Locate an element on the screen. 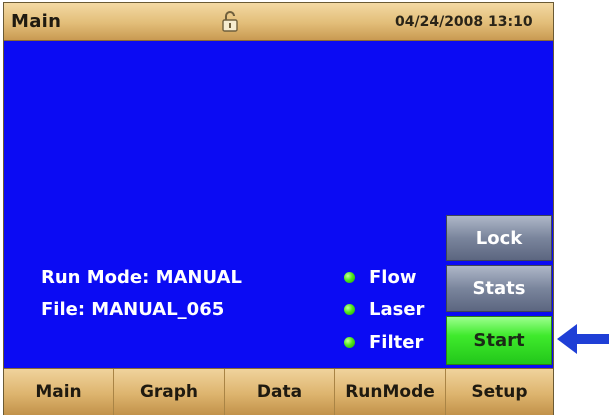 Image resolution: width=612 pixels, height=417 pixels. status-flow: Flow is located at coordinates (380, 277).